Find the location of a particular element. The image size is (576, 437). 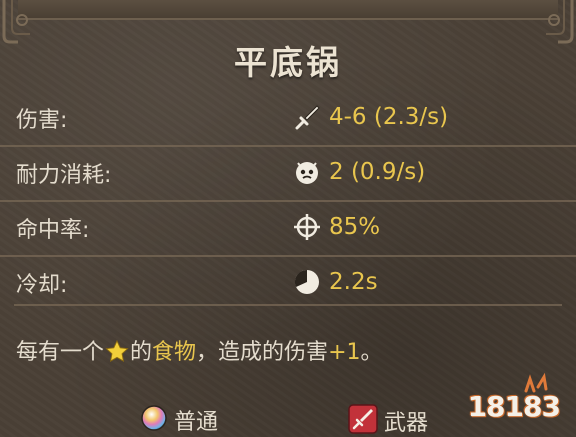

sword-icon is located at coordinates (307, 117).